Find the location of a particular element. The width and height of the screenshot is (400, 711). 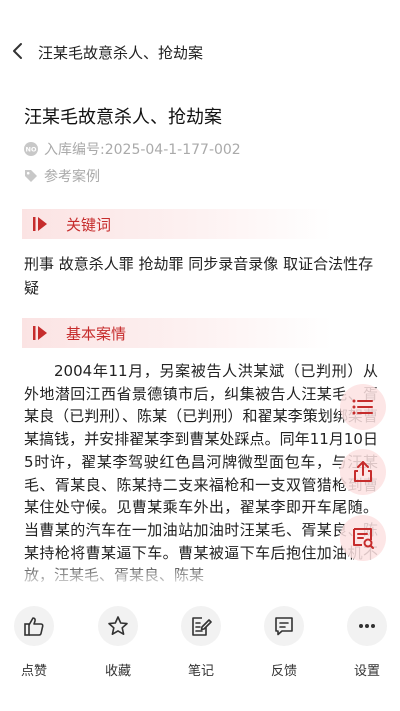

settings-button-circle is located at coordinates (367, 626).